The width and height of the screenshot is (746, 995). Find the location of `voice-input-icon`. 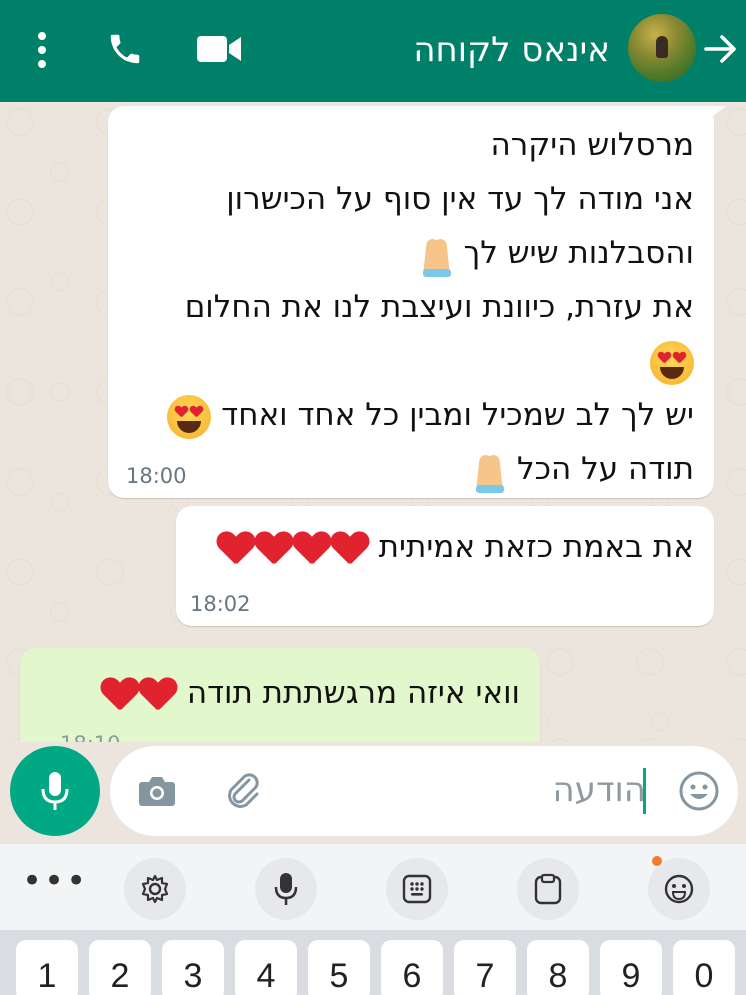

voice-input-icon is located at coordinates (286, 889).